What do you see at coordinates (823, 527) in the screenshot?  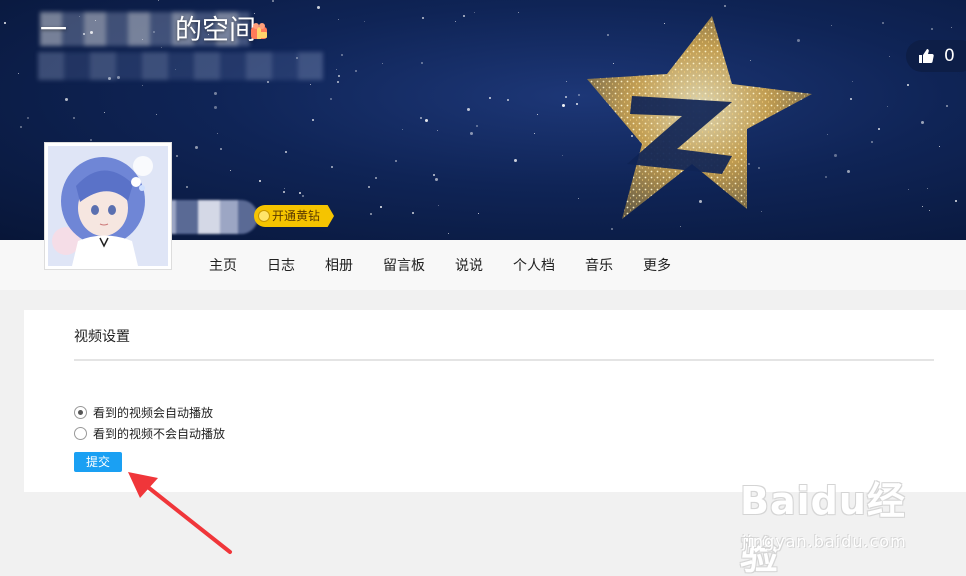 I see `watermark-logo: Baidu经验` at bounding box center [823, 527].